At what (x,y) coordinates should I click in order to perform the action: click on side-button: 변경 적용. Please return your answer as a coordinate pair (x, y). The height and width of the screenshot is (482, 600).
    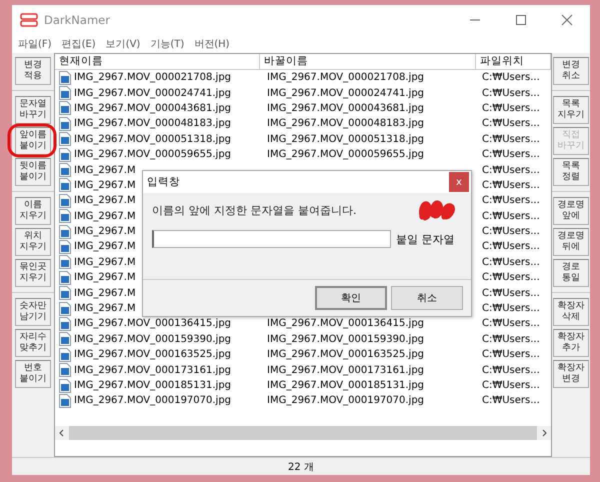
    Looking at the image, I should click on (33, 71).